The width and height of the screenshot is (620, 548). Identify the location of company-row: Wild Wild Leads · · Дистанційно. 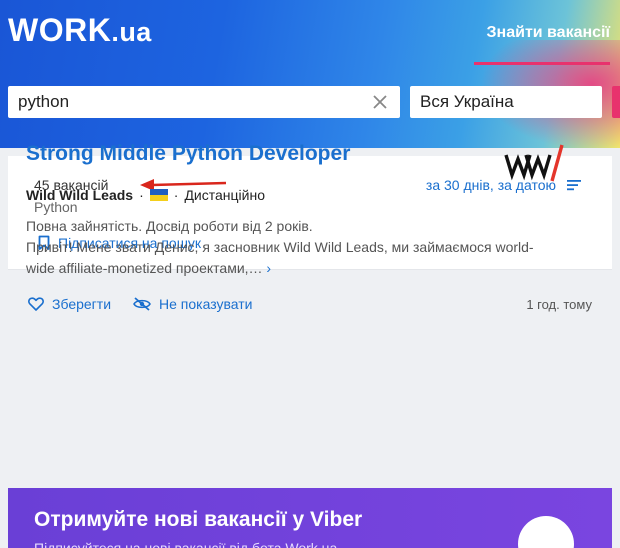
(145, 195).